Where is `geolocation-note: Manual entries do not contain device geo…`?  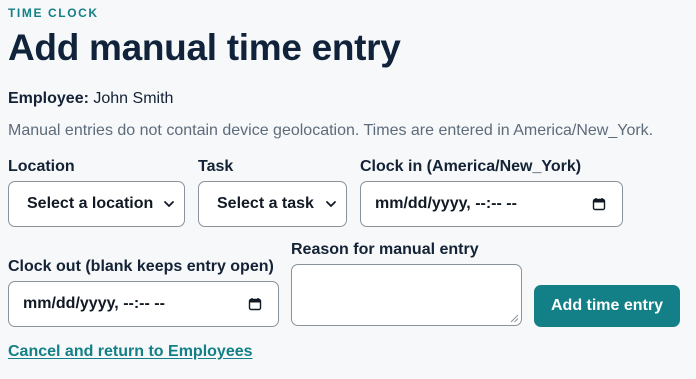 geolocation-note: Manual entries do not contain device geo… is located at coordinates (331, 130).